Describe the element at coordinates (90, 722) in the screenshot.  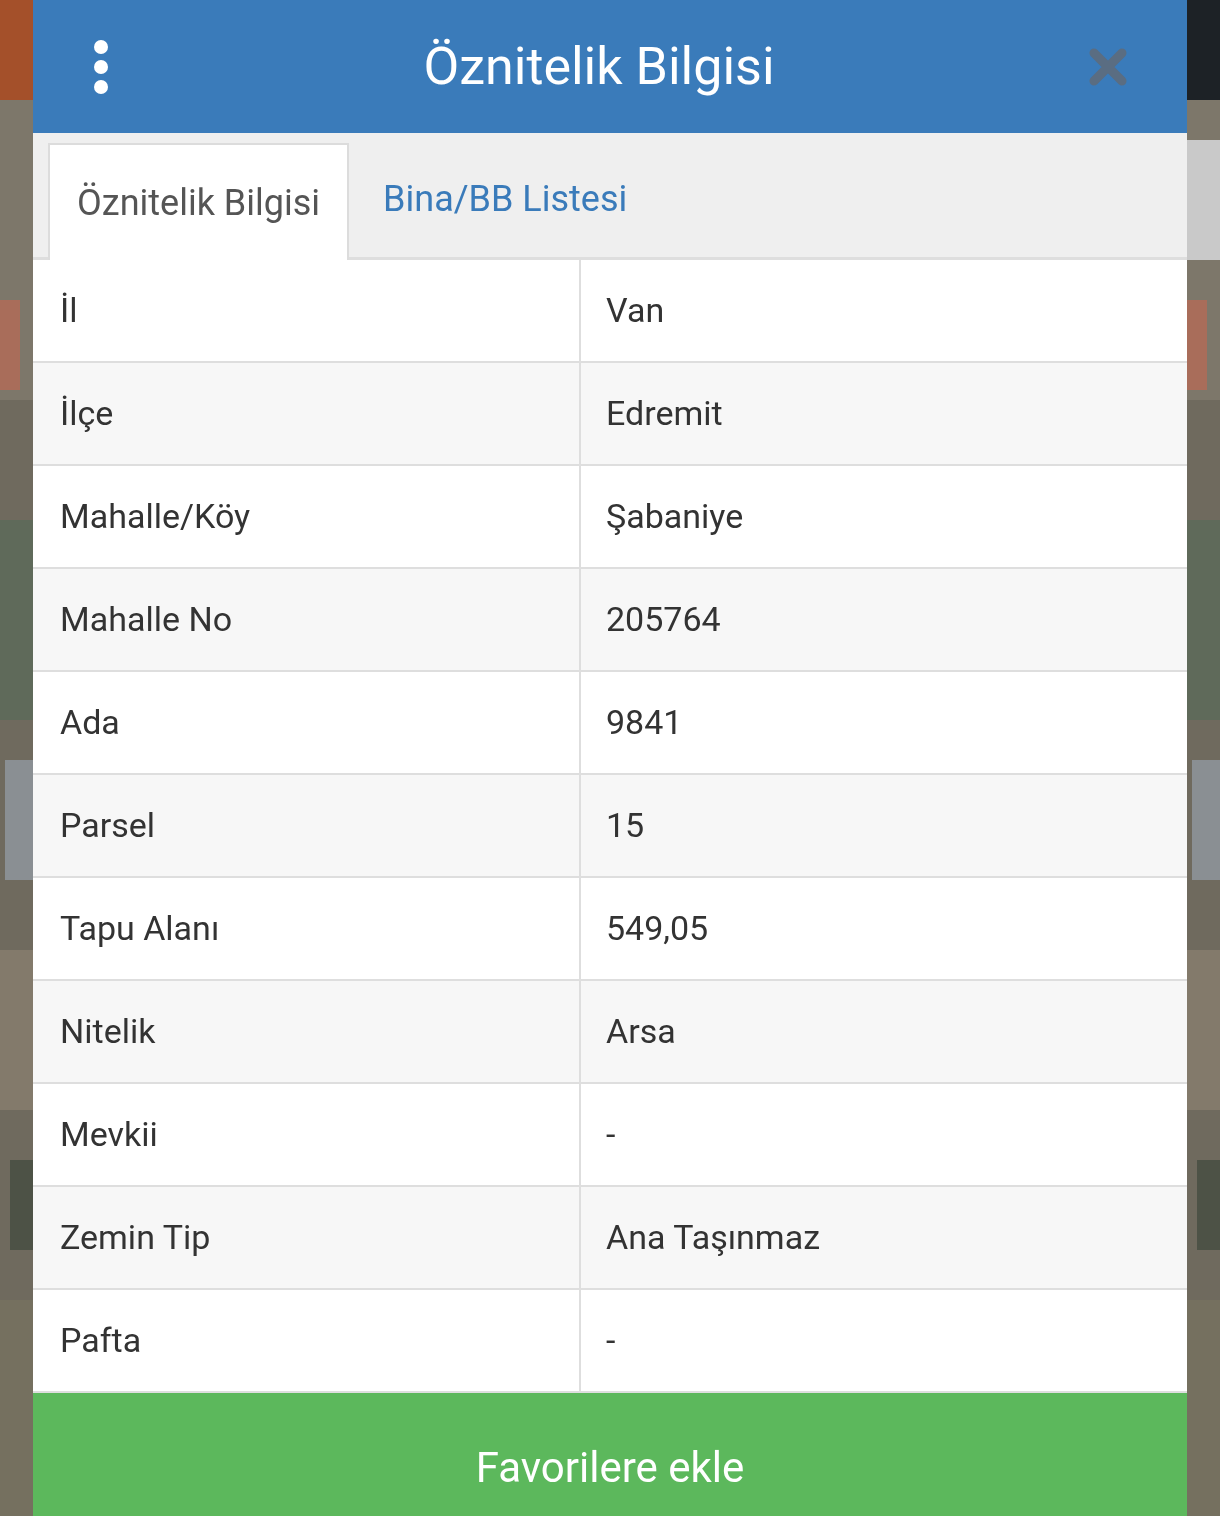
I see `row-label: Ada` at that location.